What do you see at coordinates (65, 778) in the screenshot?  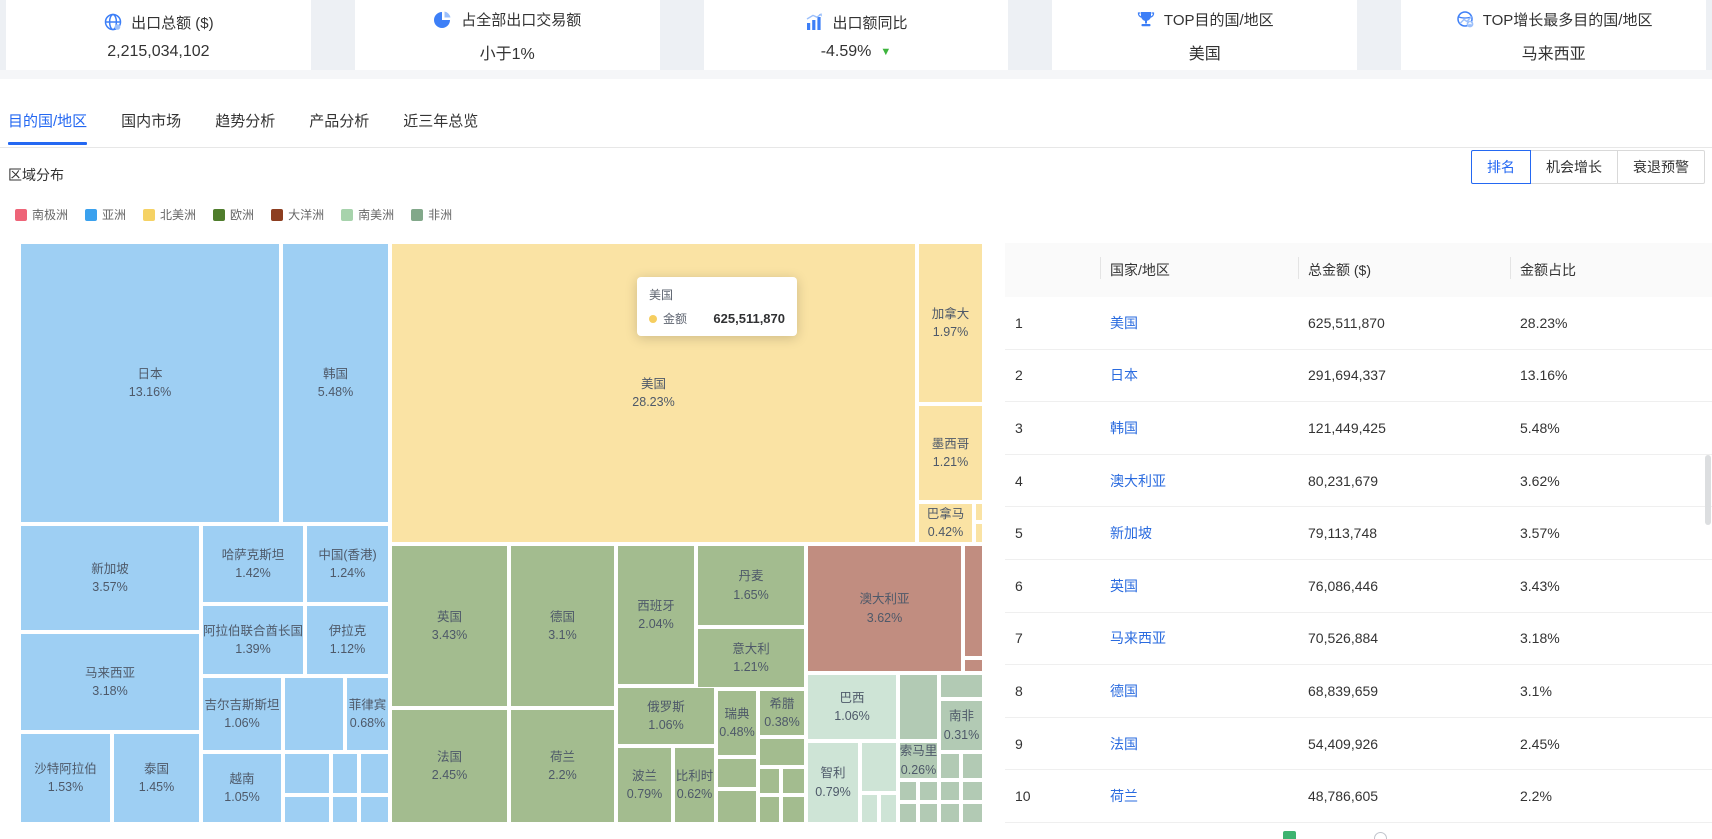 I see `treemap-cell-沙特阿拉伯: 沙特阿拉伯 1.53%` at bounding box center [65, 778].